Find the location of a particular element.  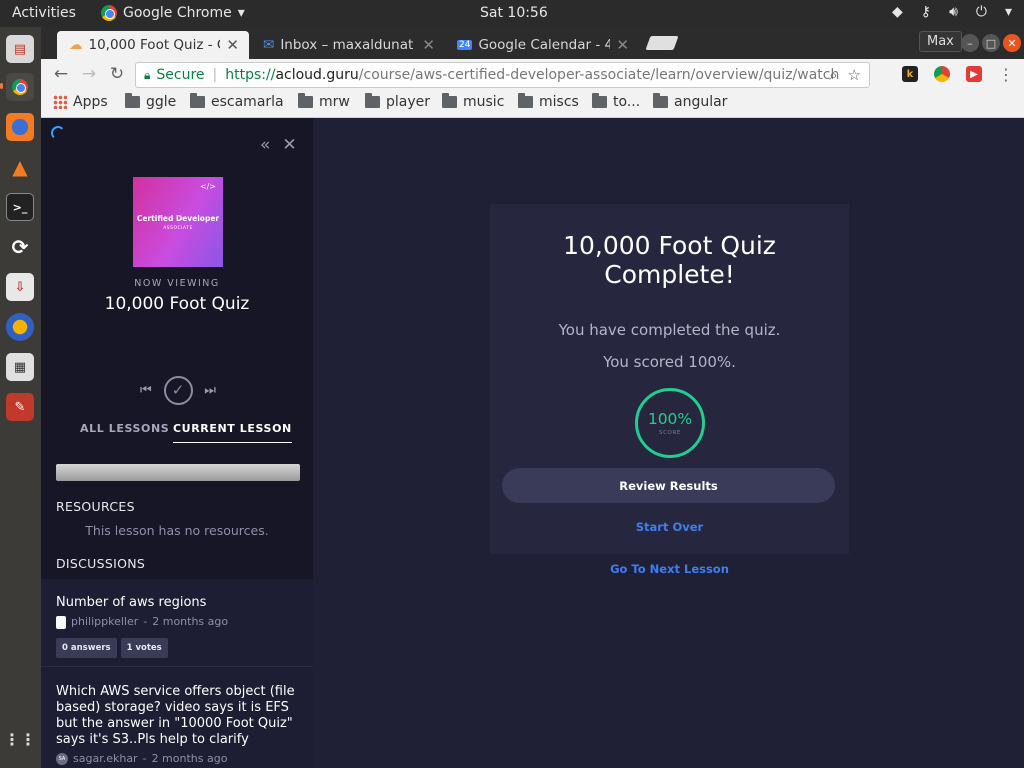

bookmark-label: angular is located at coordinates (701, 102).